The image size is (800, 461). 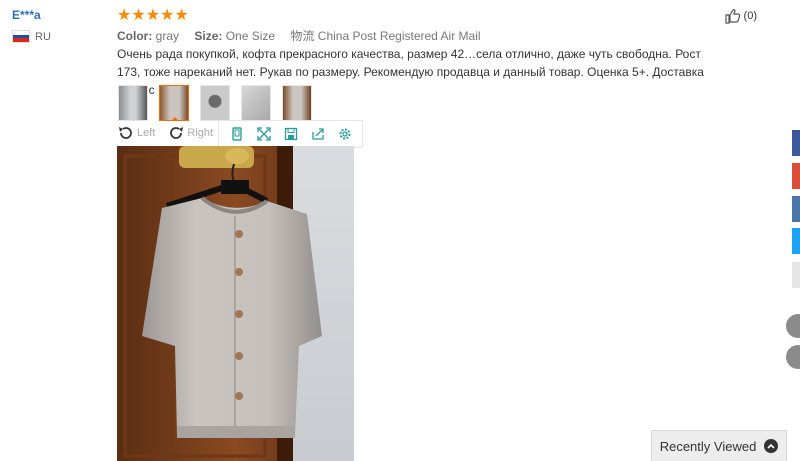 I want to click on image-toolbar: Left Right, so click(x=240, y=134).